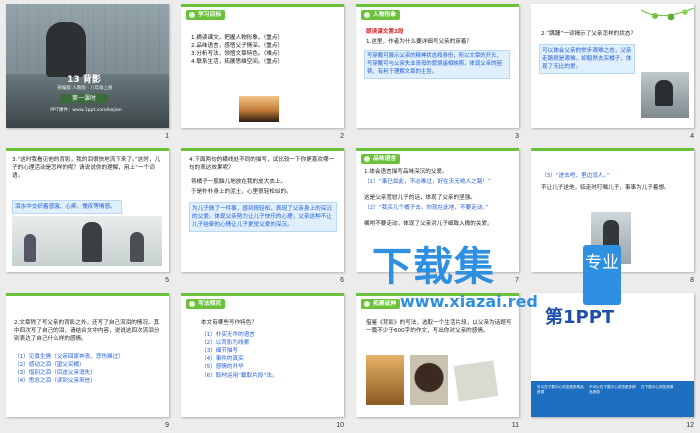 The height and width of the screenshot is (433, 700). I want to click on question-text: （3）“进去吧，里边没人。”, so click(575, 176).